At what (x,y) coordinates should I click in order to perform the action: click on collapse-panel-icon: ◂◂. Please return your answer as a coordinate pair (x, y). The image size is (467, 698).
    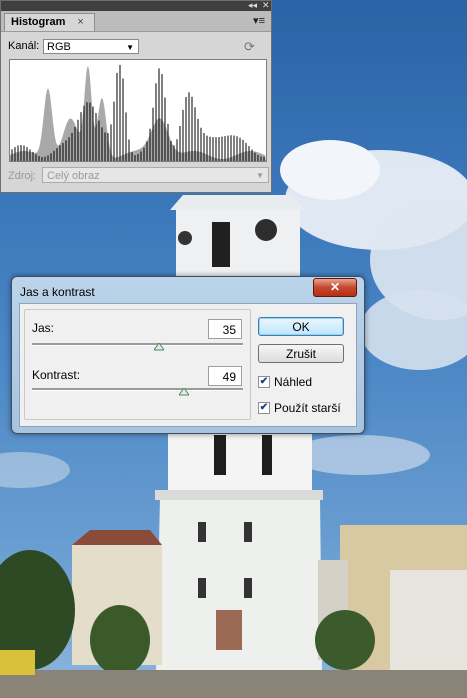
    Looking at the image, I should click on (252, 5).